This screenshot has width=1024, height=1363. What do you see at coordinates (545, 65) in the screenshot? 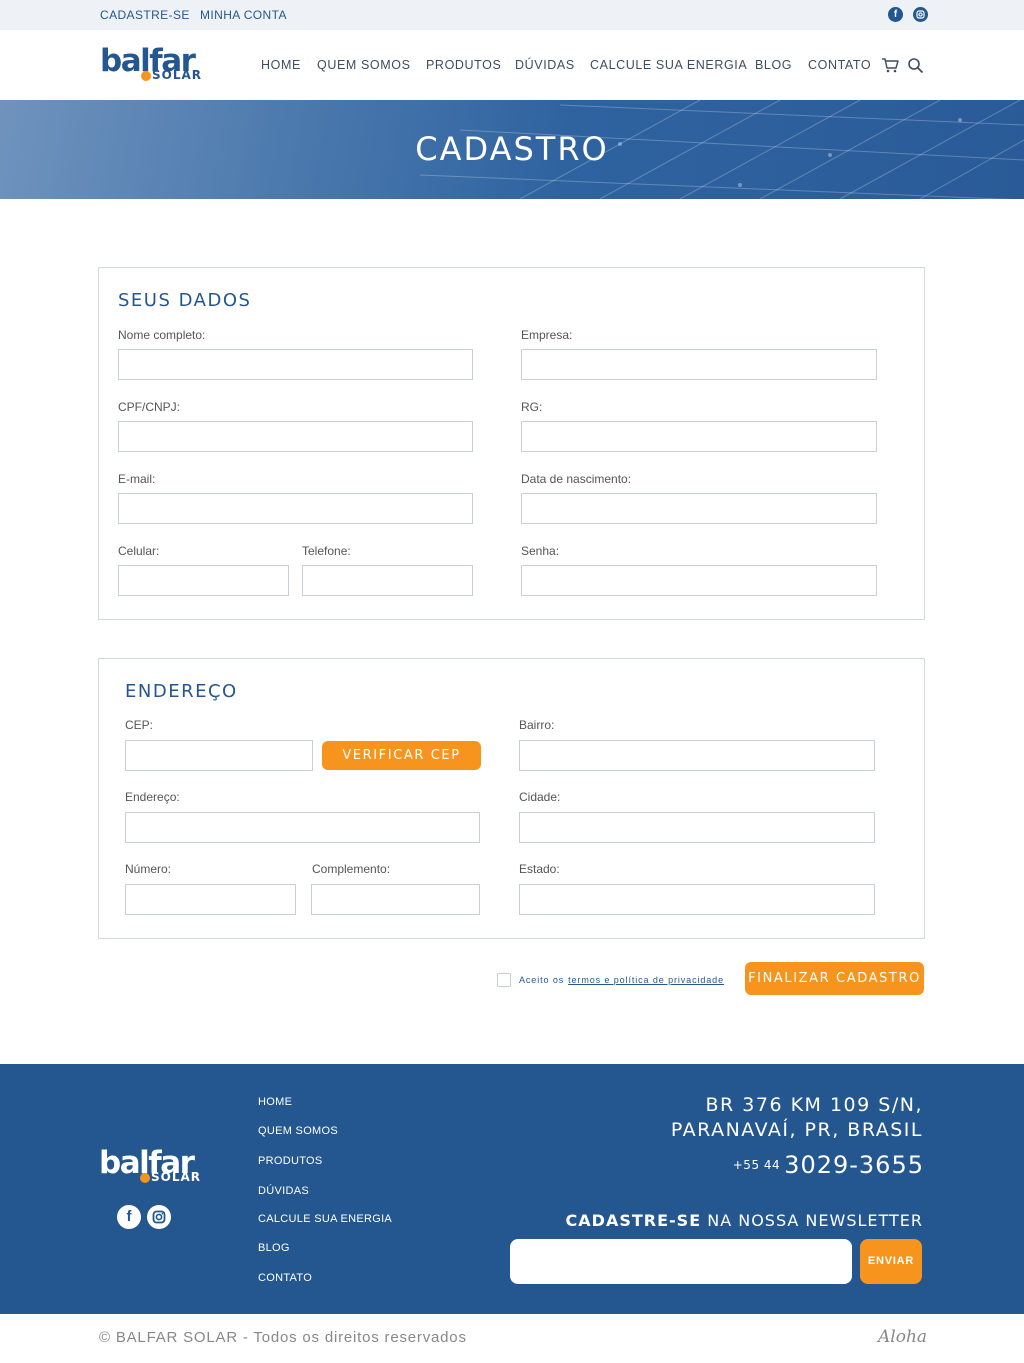
I see `nav-duvidas: DÚVIDAS` at bounding box center [545, 65].